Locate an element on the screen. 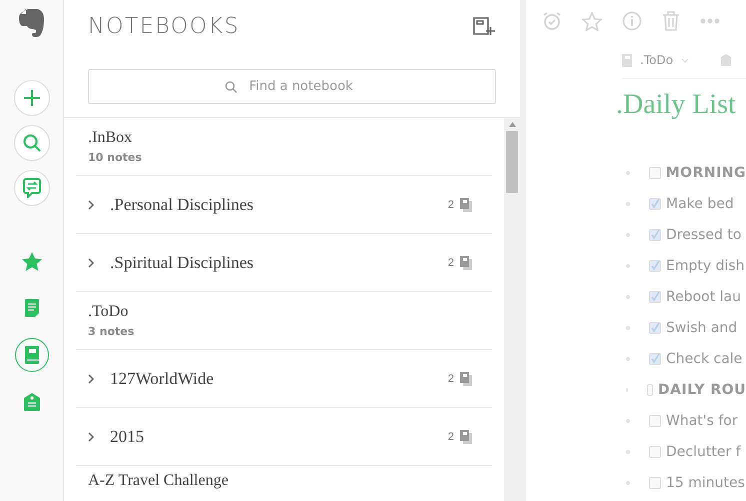 The image size is (746, 501). notebook-name: A-Z Travel Challenge is located at coordinates (158, 481).